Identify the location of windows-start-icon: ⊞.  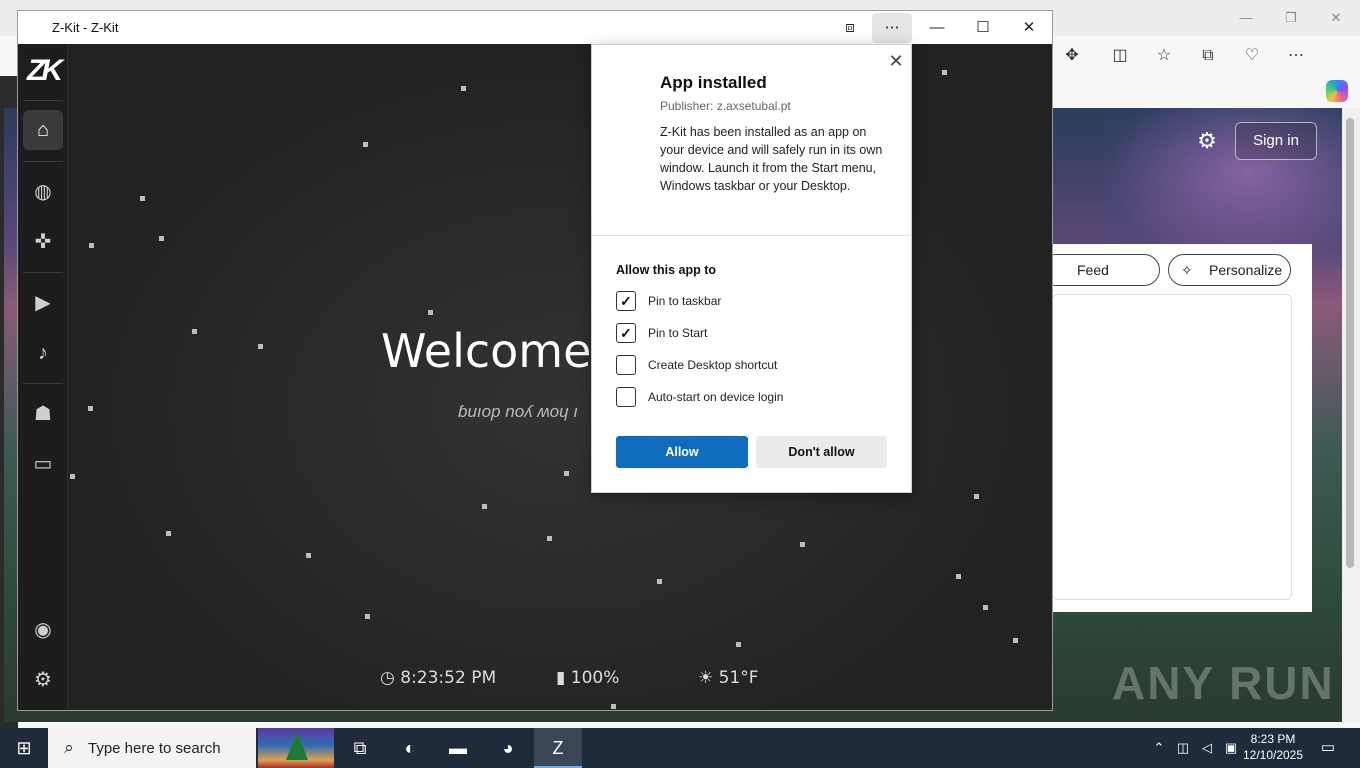
(24, 748).